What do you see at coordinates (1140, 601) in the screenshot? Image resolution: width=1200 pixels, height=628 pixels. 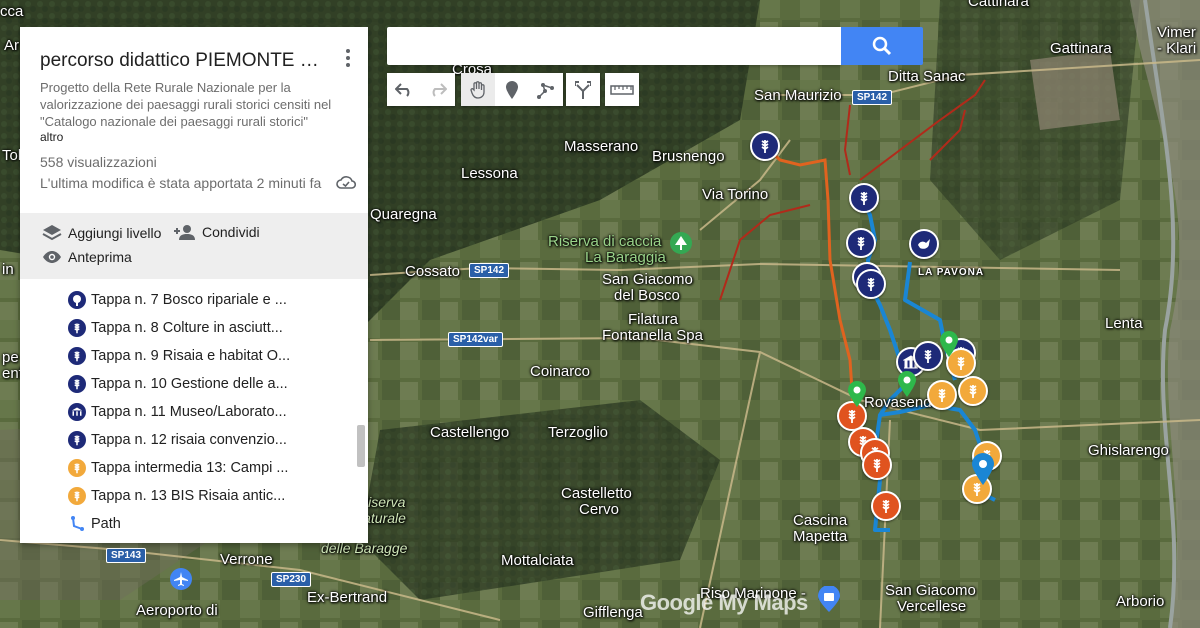 I see `place-label: Arborio` at bounding box center [1140, 601].